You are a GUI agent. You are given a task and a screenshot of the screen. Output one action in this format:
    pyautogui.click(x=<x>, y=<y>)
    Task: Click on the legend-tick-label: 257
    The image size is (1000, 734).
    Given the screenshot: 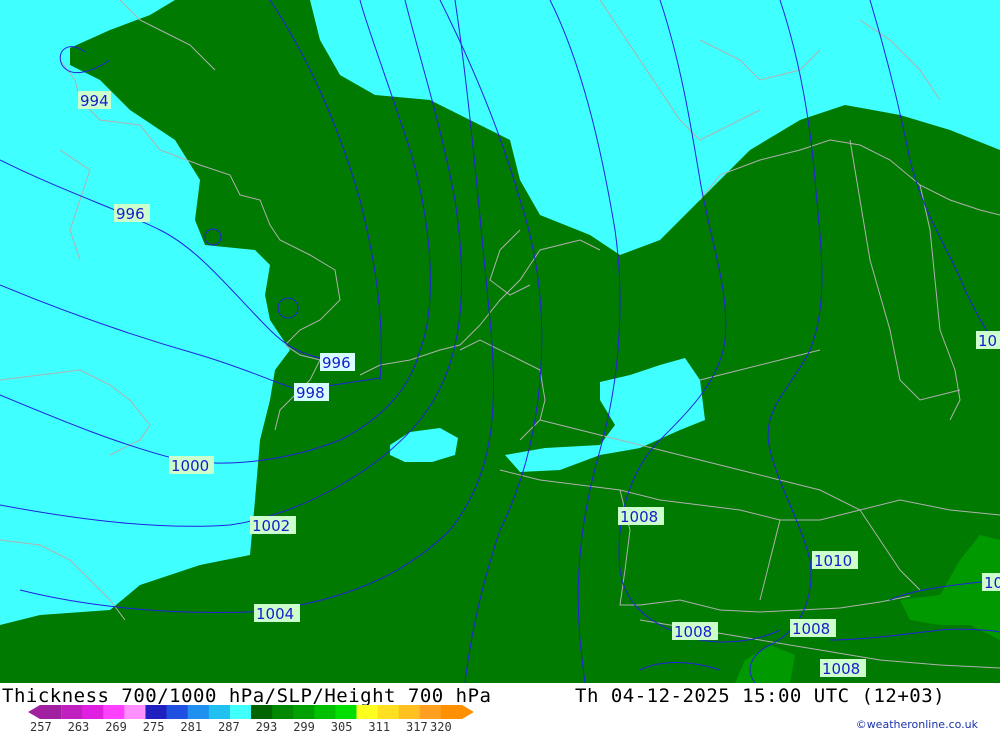 What is the action you would take?
    pyautogui.click(x=41, y=727)
    